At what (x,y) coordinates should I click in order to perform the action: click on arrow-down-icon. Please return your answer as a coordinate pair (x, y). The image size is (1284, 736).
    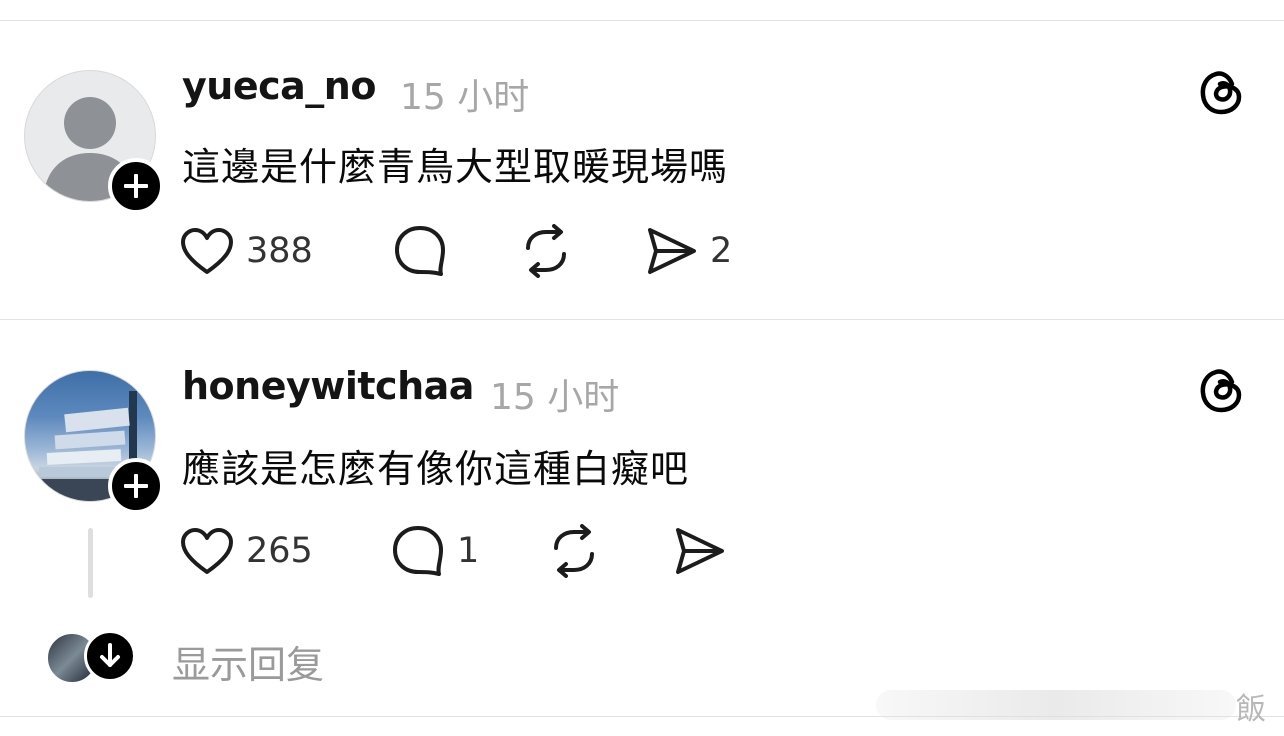
    Looking at the image, I should click on (110, 655).